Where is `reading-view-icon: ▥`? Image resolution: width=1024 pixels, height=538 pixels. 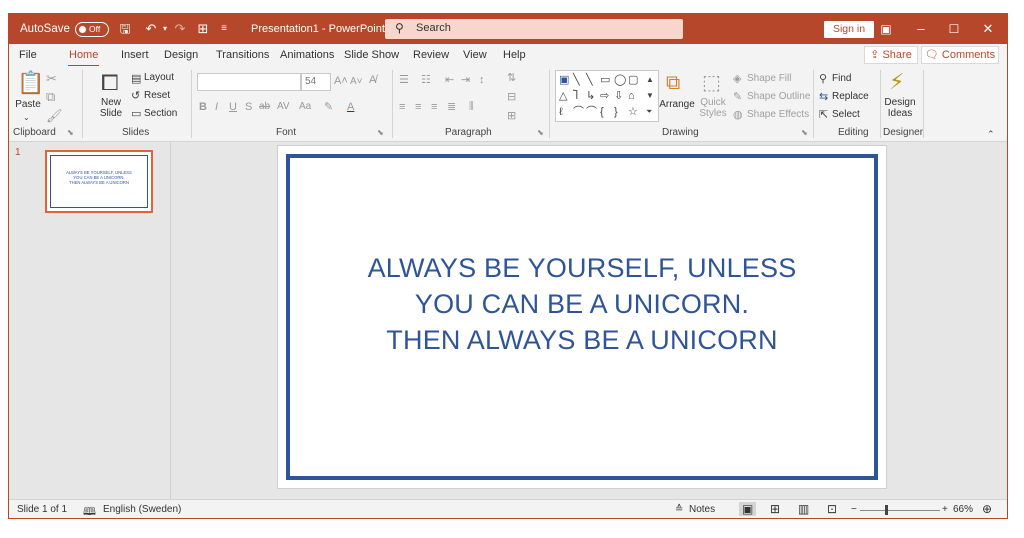 reading-view-icon: ▥ is located at coordinates (803, 509).